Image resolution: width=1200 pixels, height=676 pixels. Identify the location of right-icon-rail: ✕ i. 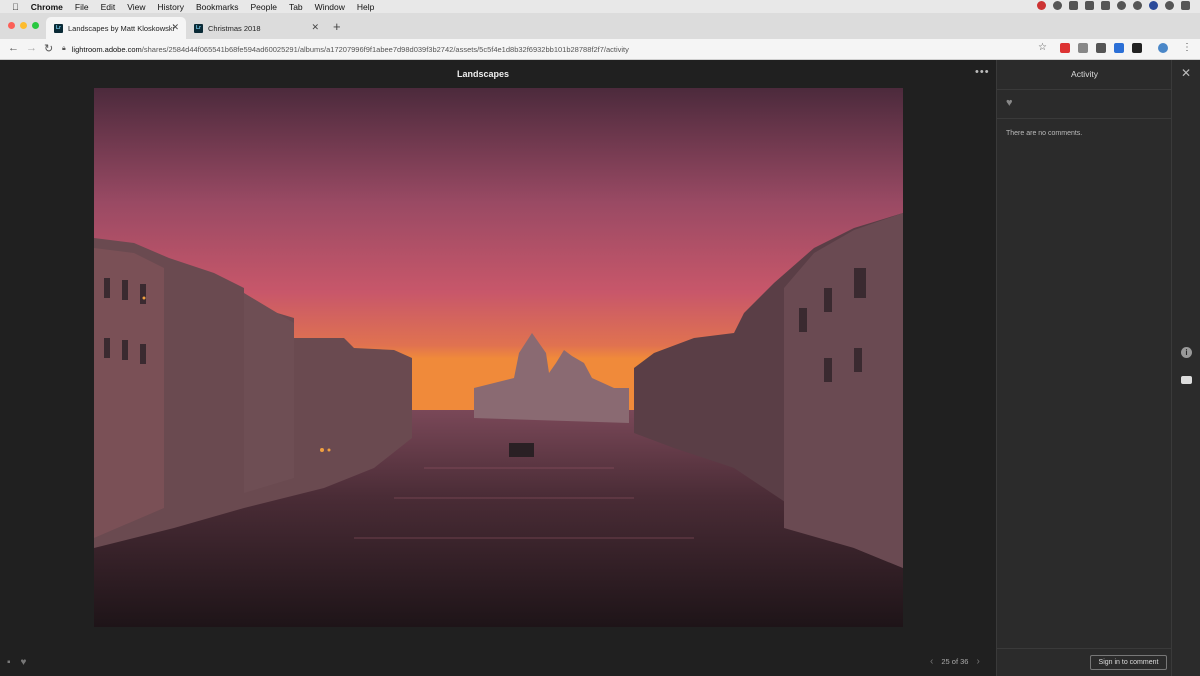
(1185, 368).